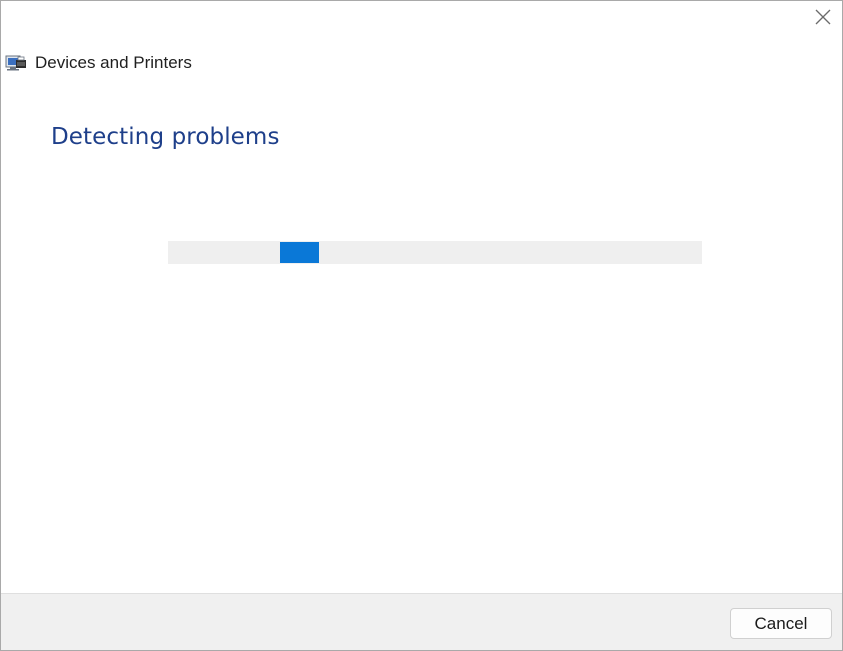 The height and width of the screenshot is (651, 843). I want to click on progress-indicator, so click(299, 252).